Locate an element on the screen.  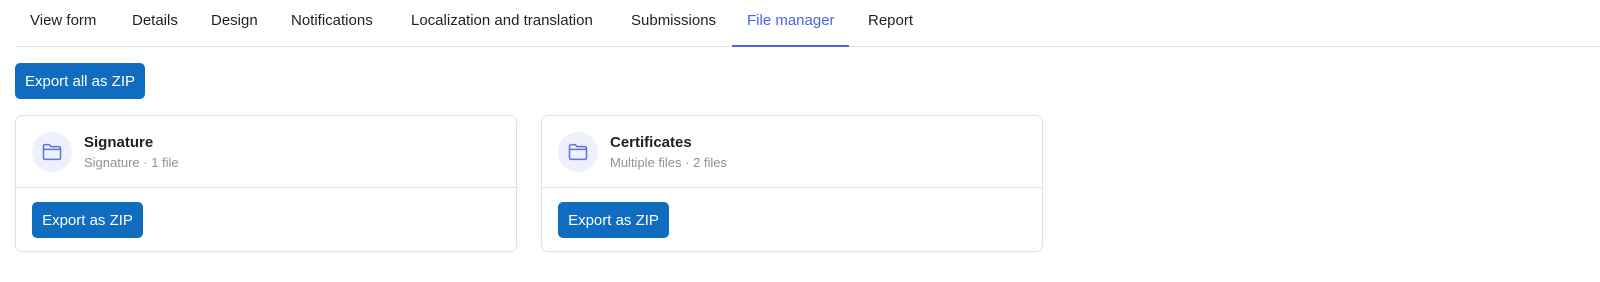
tab-view-form: View form is located at coordinates (65, 23).